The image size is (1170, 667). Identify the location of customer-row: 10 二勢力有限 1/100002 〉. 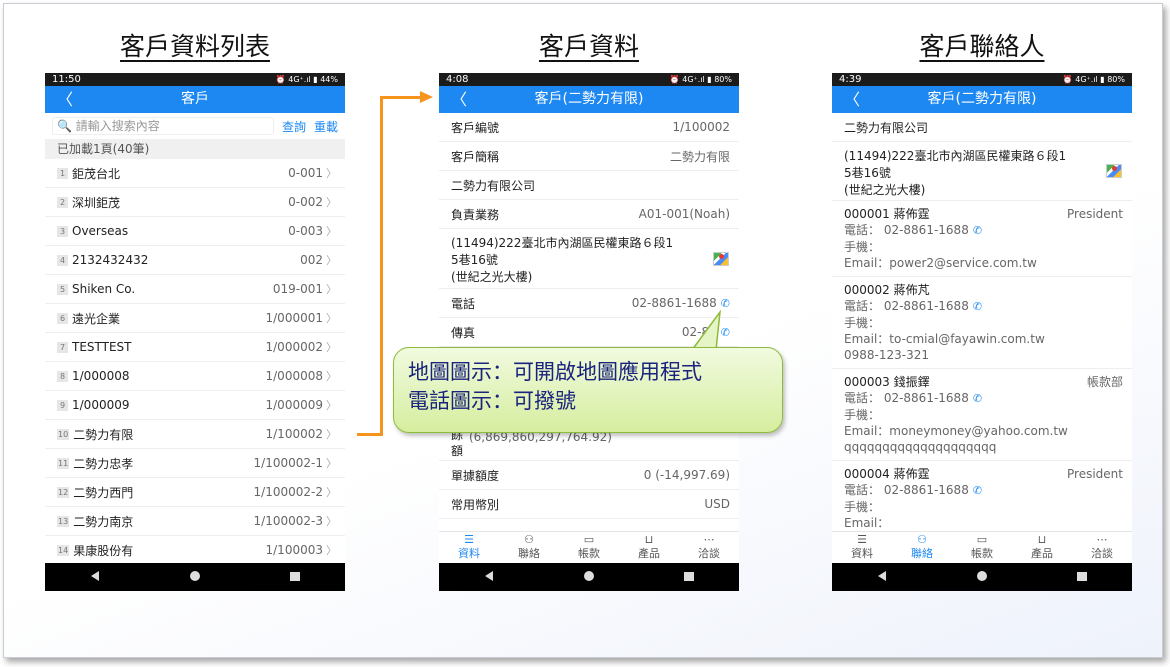
(195, 434).